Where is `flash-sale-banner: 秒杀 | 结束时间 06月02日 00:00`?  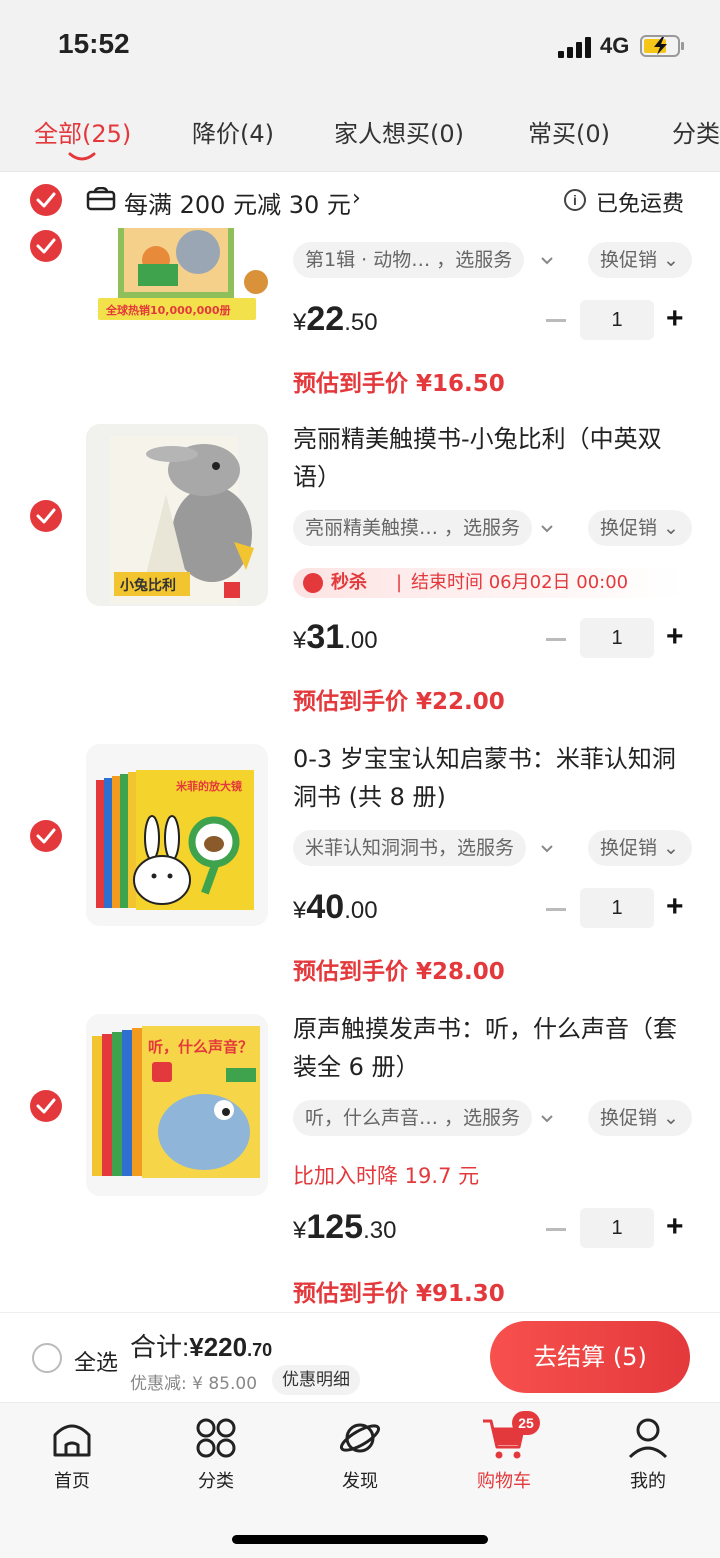 flash-sale-banner: 秒杀 | 结束时间 06月02日 00:00 is located at coordinates (488, 583).